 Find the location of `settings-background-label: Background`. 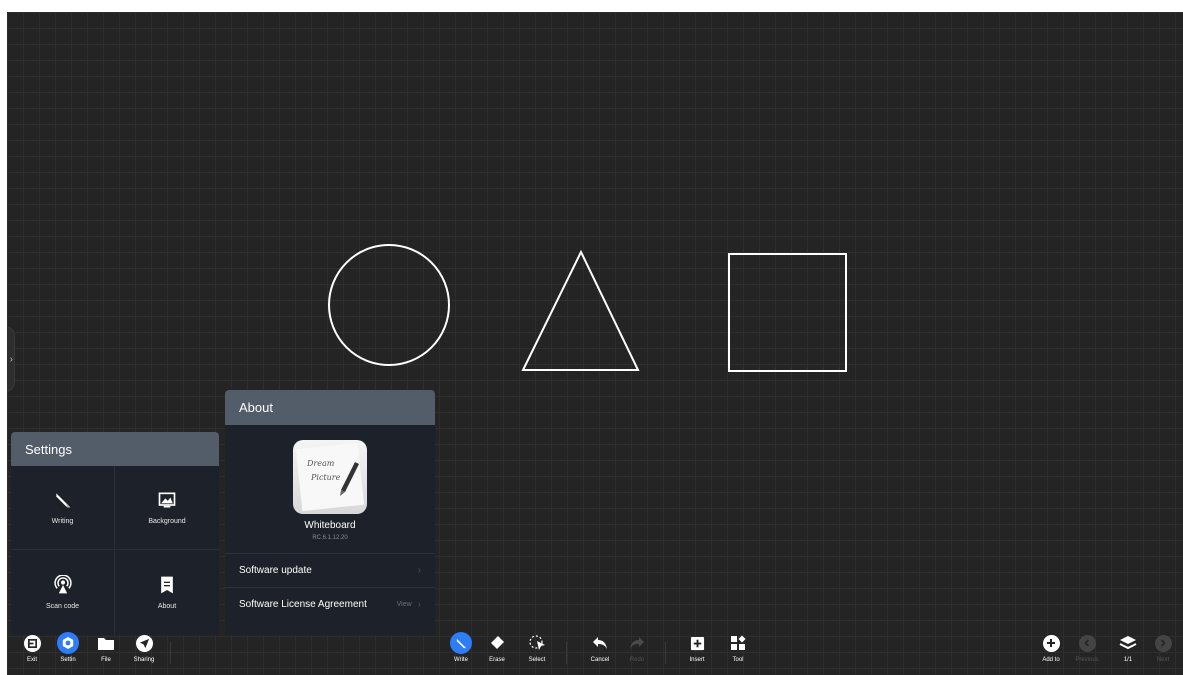

settings-background-label: Background is located at coordinates (167, 521).